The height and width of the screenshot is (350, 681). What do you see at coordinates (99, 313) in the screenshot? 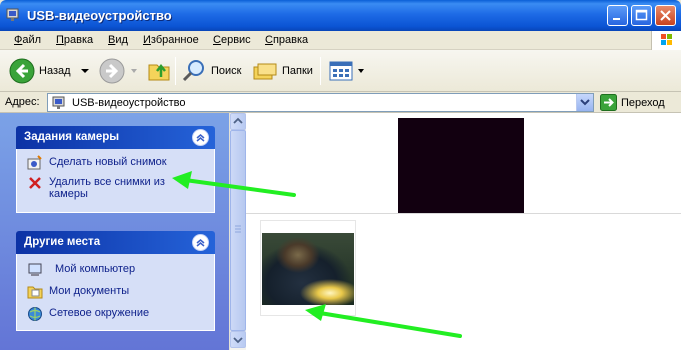
I see `network-label: Сетевое окружение` at bounding box center [99, 313].